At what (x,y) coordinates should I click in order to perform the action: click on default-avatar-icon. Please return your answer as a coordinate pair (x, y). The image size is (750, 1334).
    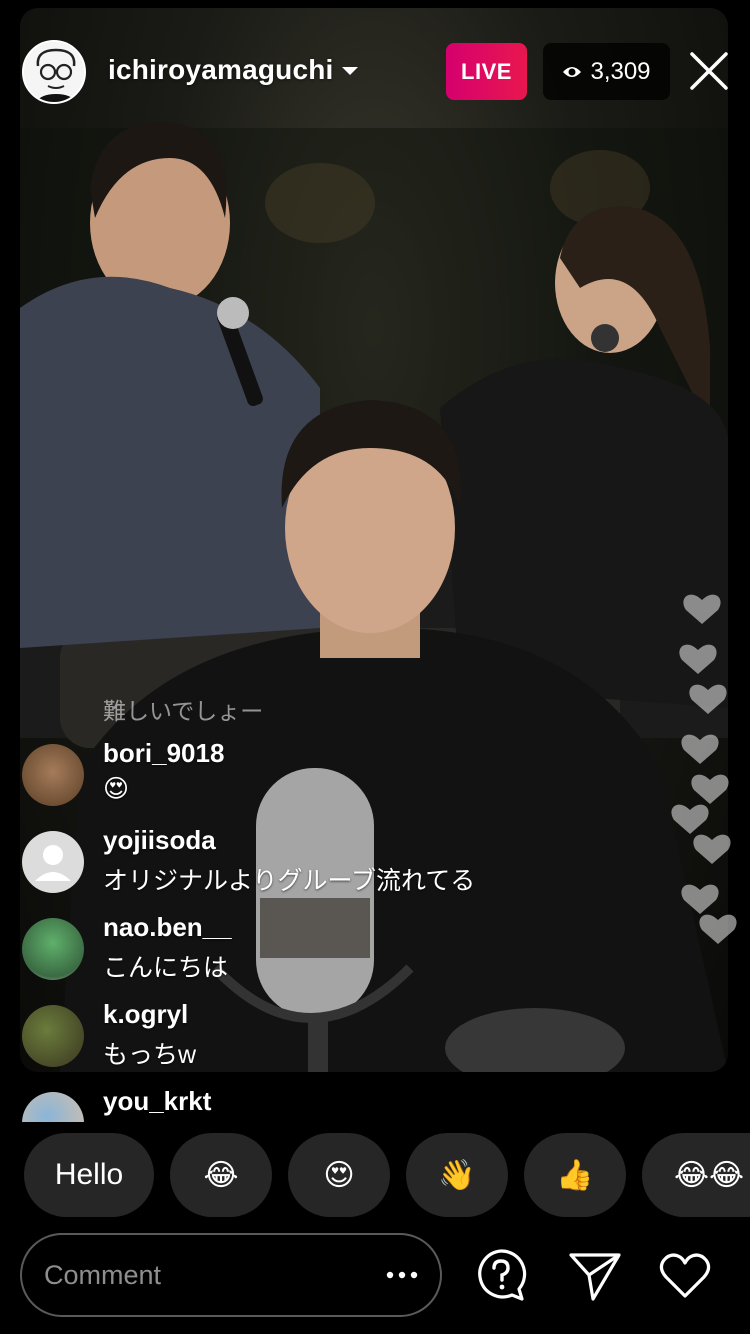
    Looking at the image, I should click on (53, 863).